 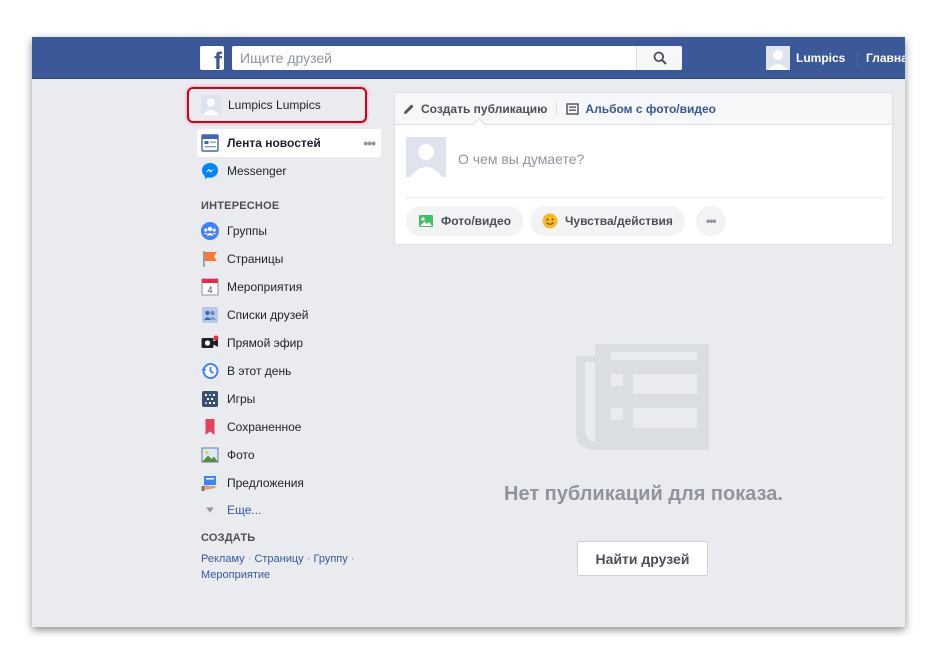 I want to click on top-home-link: Главная, so click(x=885, y=58).